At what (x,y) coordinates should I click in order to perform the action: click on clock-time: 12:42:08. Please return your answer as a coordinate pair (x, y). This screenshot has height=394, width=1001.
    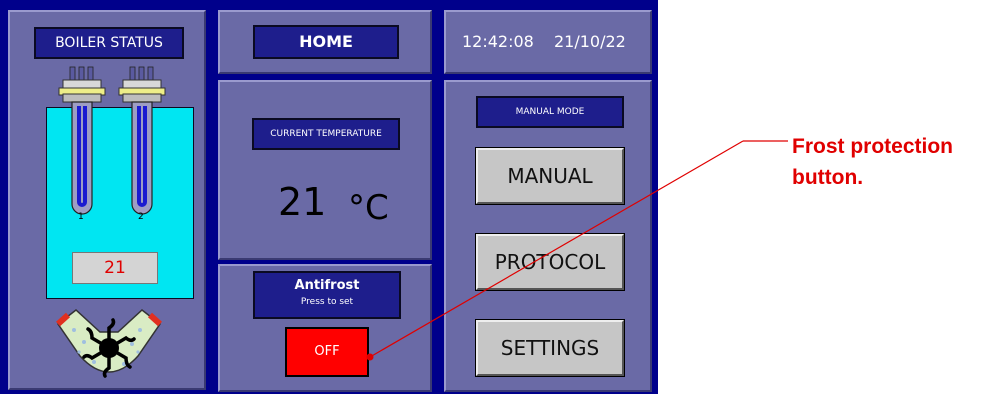
    Looking at the image, I should click on (498, 41).